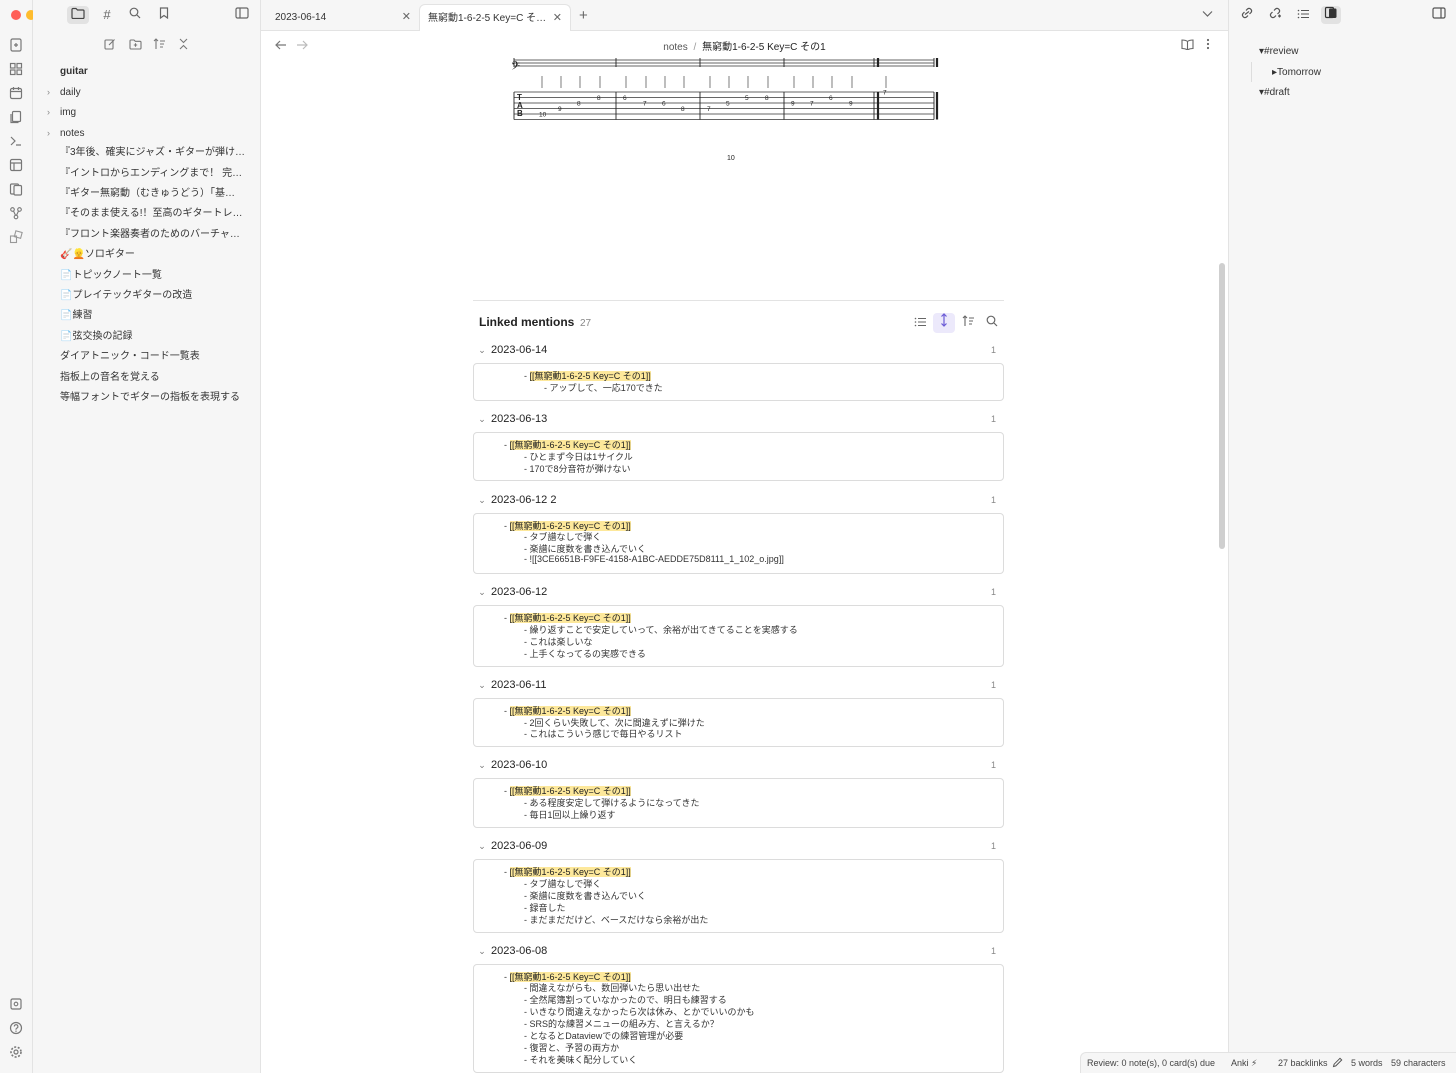  What do you see at coordinates (738, 846) in the screenshot?
I see `mention-group-header: ⌄ 2023-06-09 1` at bounding box center [738, 846].